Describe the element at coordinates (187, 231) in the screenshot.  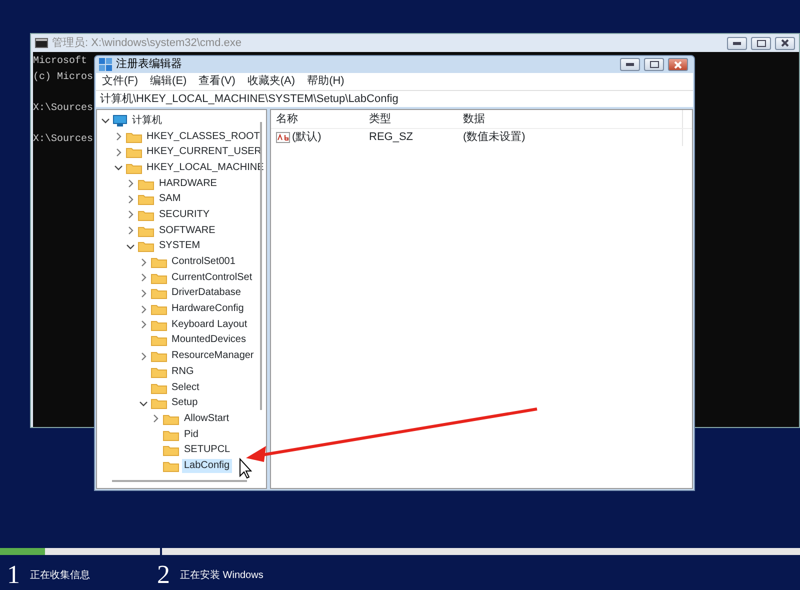
I see `tree-item: SOFTWARE` at that location.